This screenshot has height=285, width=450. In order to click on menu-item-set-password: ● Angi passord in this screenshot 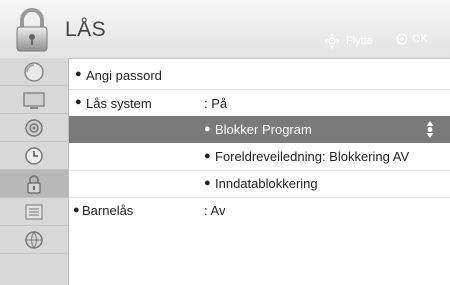, I will do `click(259, 75)`.